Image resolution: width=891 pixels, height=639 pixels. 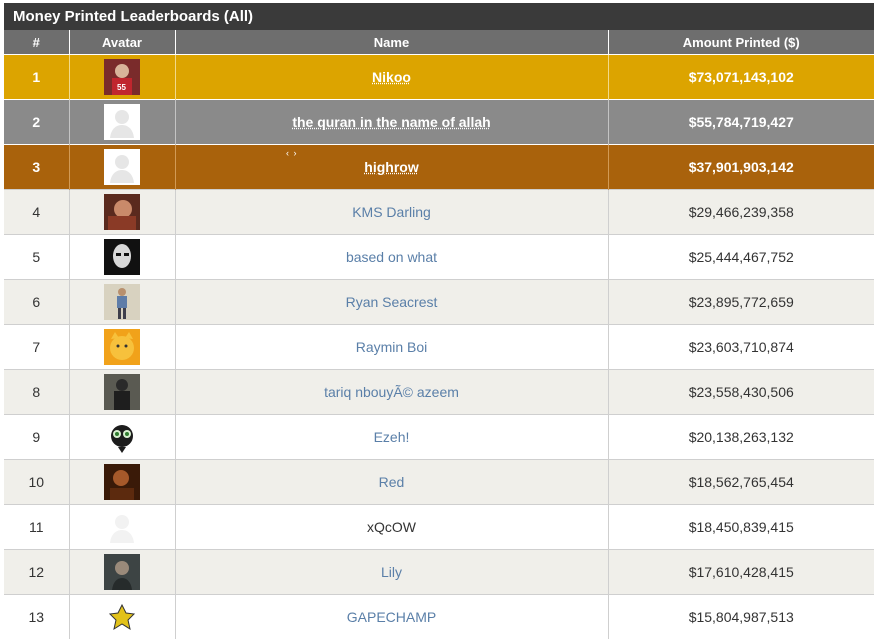 What do you see at coordinates (36, 482) in the screenshot?
I see `rank-cell: 10` at bounding box center [36, 482].